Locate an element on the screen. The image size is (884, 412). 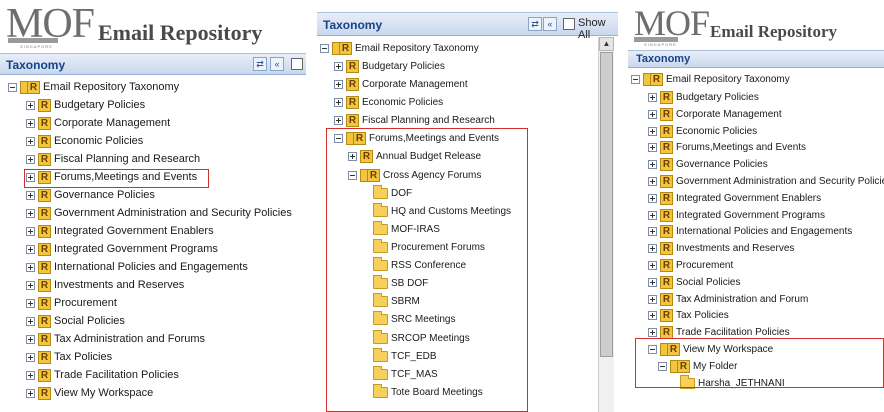
root-node-icon: R is located at coordinates (30, 87).